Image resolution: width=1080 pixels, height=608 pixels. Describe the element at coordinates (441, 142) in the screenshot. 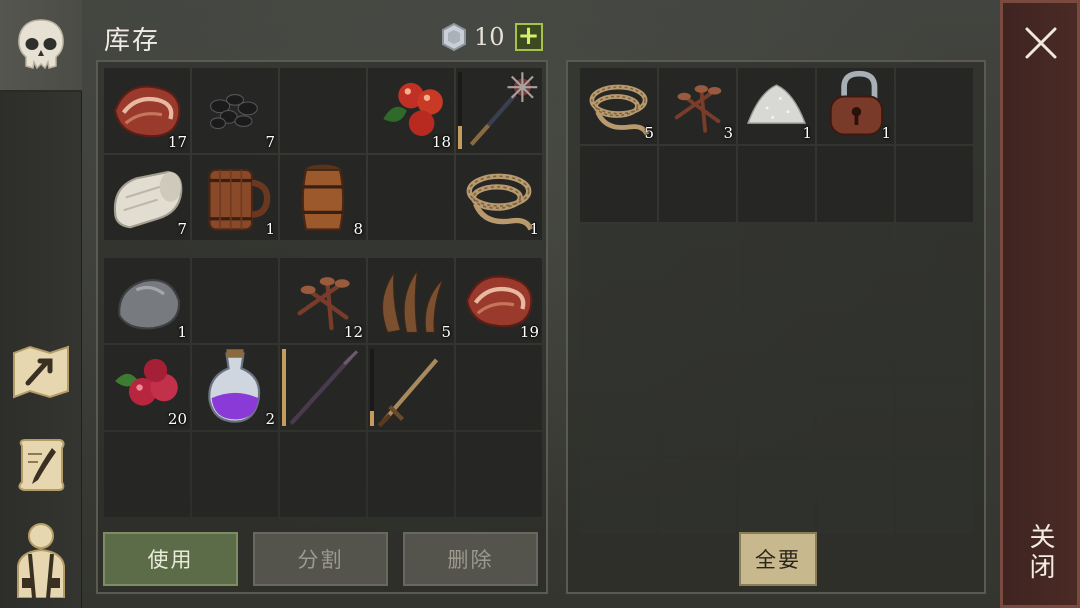

I see `item-quantity: 18` at that location.